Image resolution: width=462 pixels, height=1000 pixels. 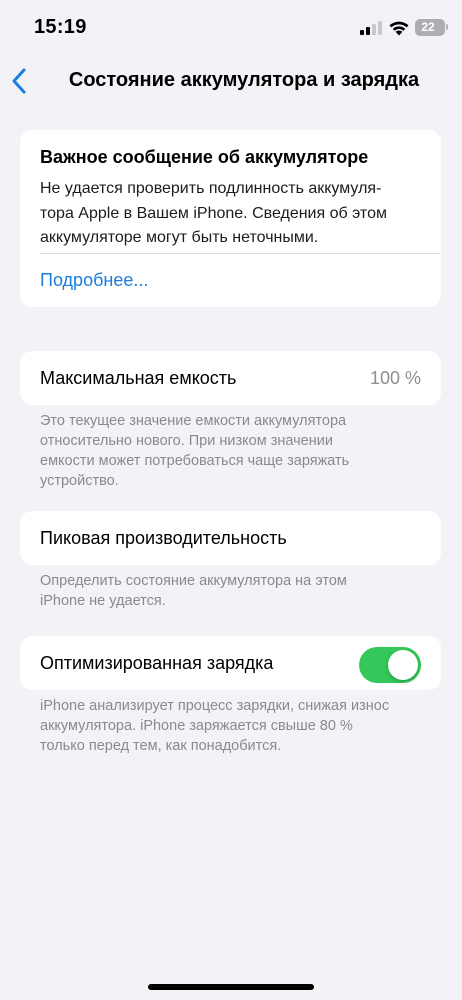 What do you see at coordinates (399, 28) in the screenshot?
I see `wifi-icon` at bounding box center [399, 28].